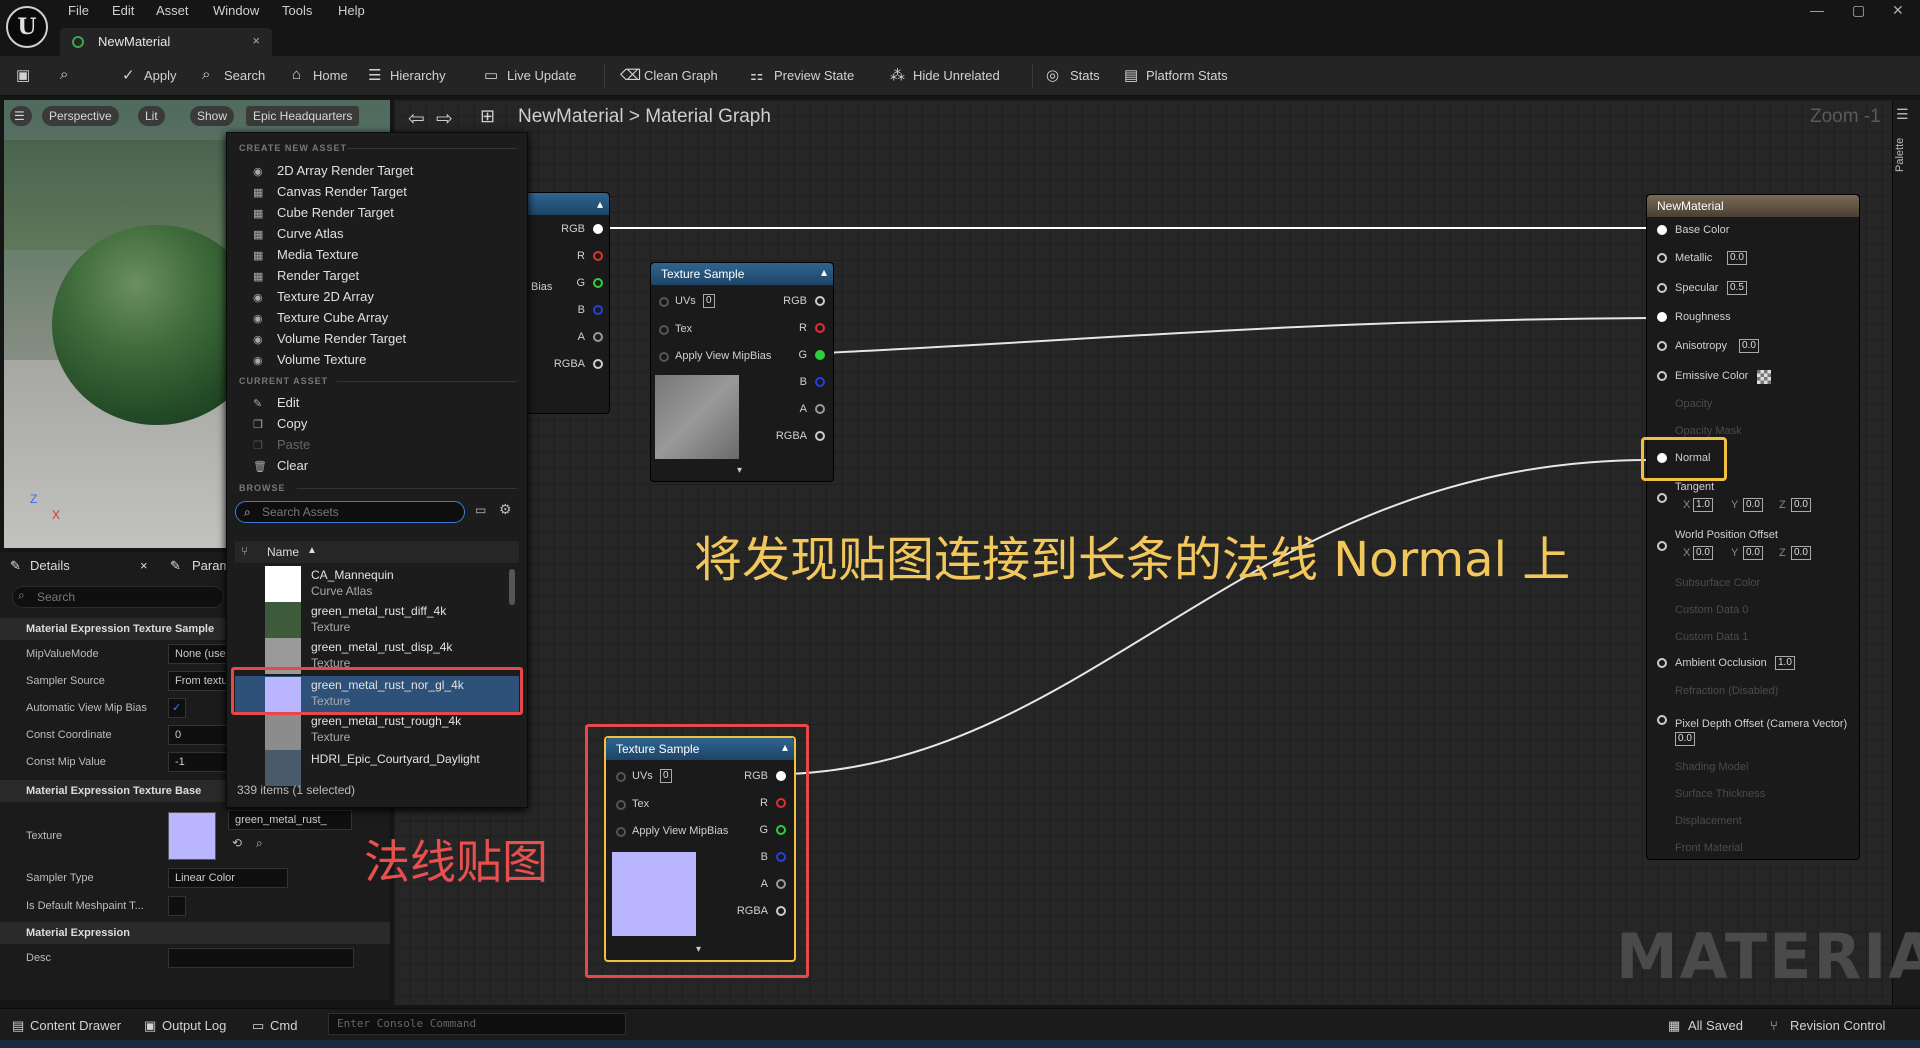 This screenshot has height=1048, width=1920. What do you see at coordinates (244, 551) in the screenshot?
I see `filter-icon: ⑂` at bounding box center [244, 551].